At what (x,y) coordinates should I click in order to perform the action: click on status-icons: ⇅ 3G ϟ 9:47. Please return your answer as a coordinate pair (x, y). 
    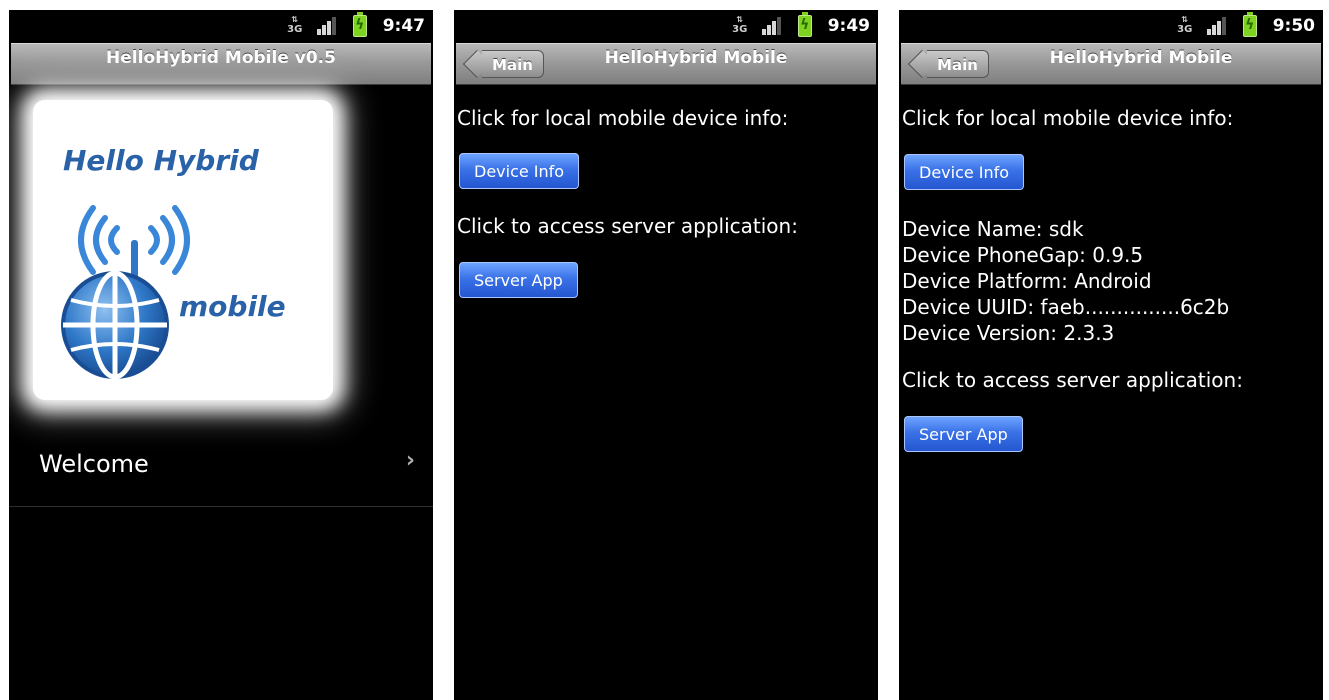
    Looking at the image, I should click on (356, 26).